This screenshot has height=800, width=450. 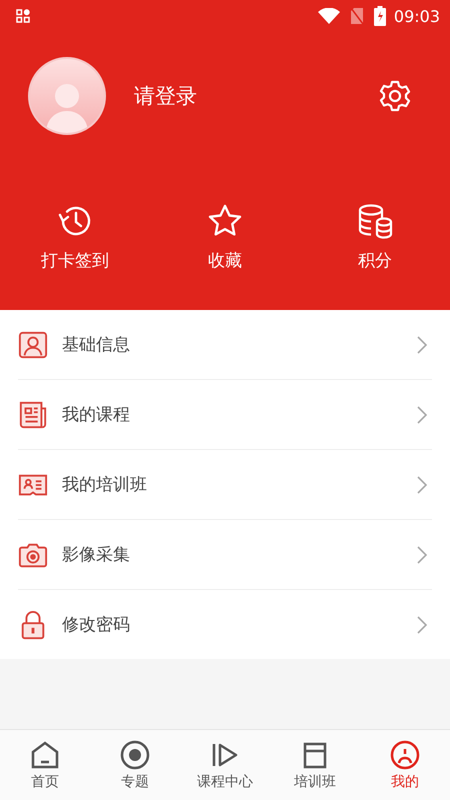 I want to click on profile-icon, so click(x=33, y=345).